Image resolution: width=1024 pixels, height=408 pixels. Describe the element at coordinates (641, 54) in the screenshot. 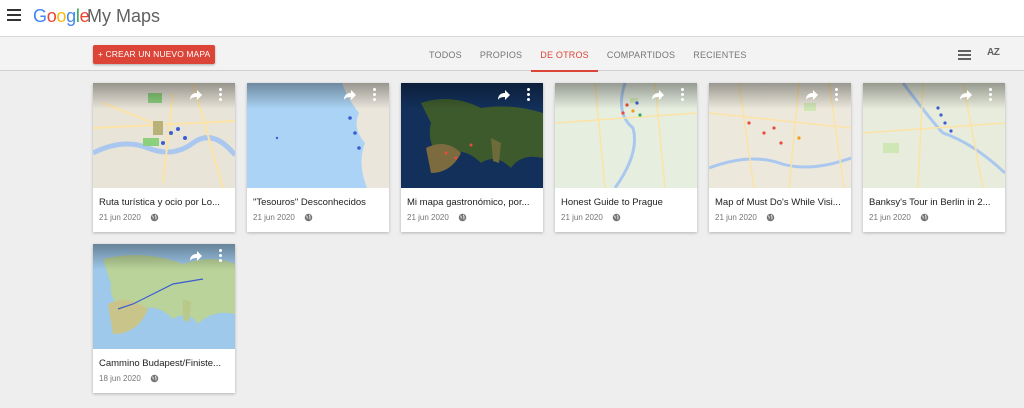

I see `tab-compartidos: COMPARTIDOS` at that location.